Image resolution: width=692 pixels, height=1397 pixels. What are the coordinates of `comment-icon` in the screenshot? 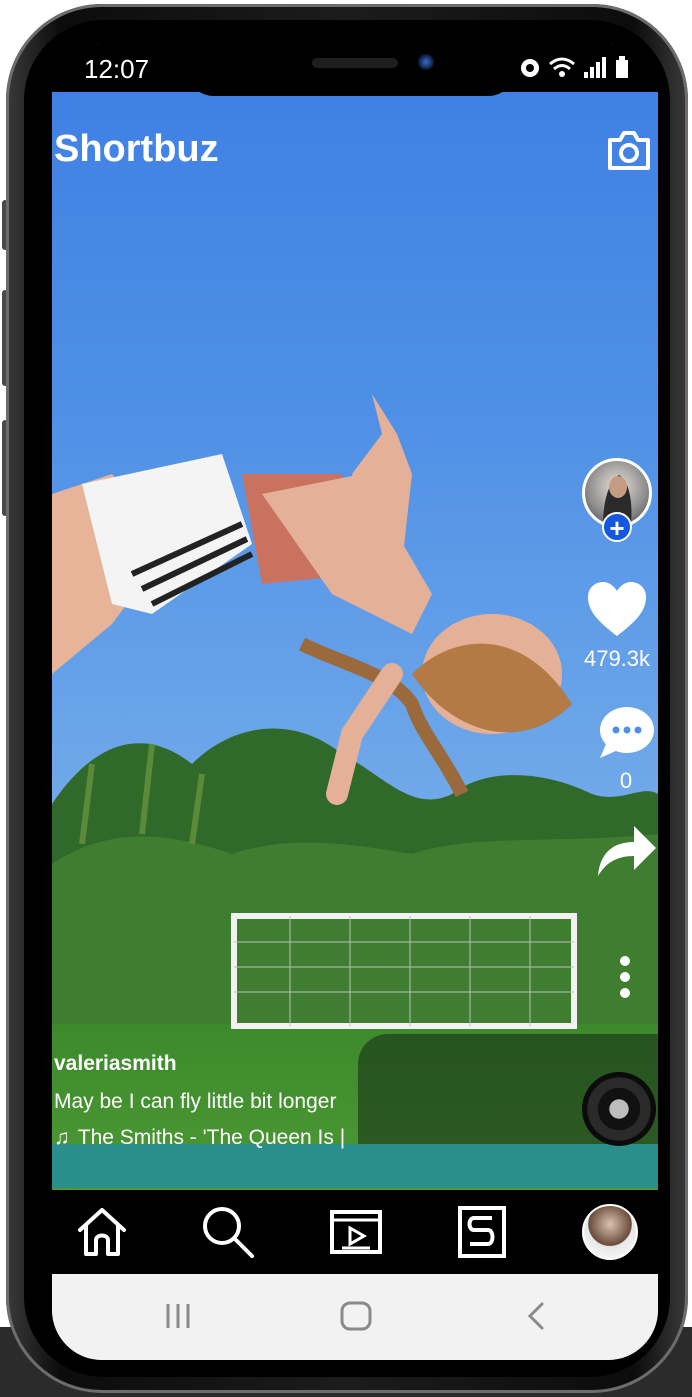 It's located at (626, 732).